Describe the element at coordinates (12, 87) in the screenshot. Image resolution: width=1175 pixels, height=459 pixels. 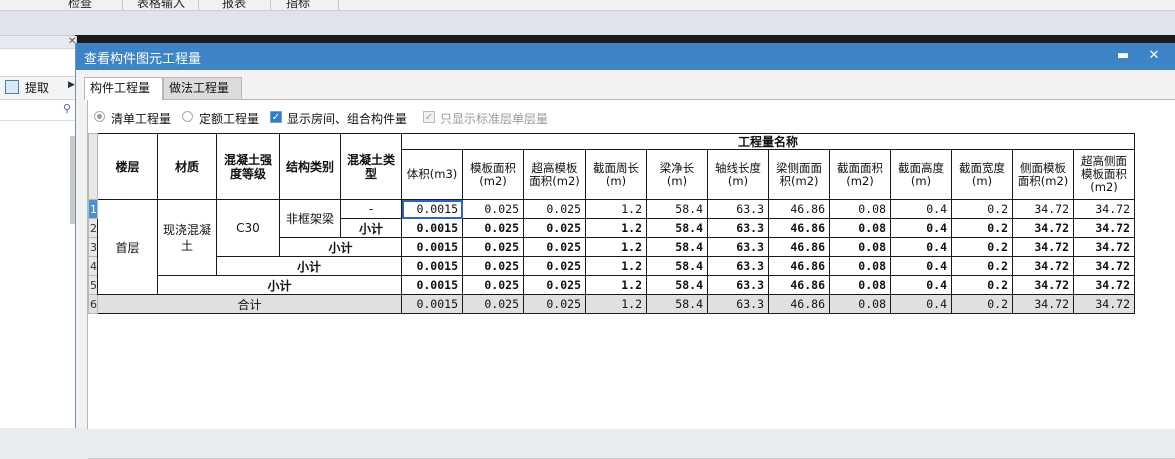
I see `extract-icon` at that location.